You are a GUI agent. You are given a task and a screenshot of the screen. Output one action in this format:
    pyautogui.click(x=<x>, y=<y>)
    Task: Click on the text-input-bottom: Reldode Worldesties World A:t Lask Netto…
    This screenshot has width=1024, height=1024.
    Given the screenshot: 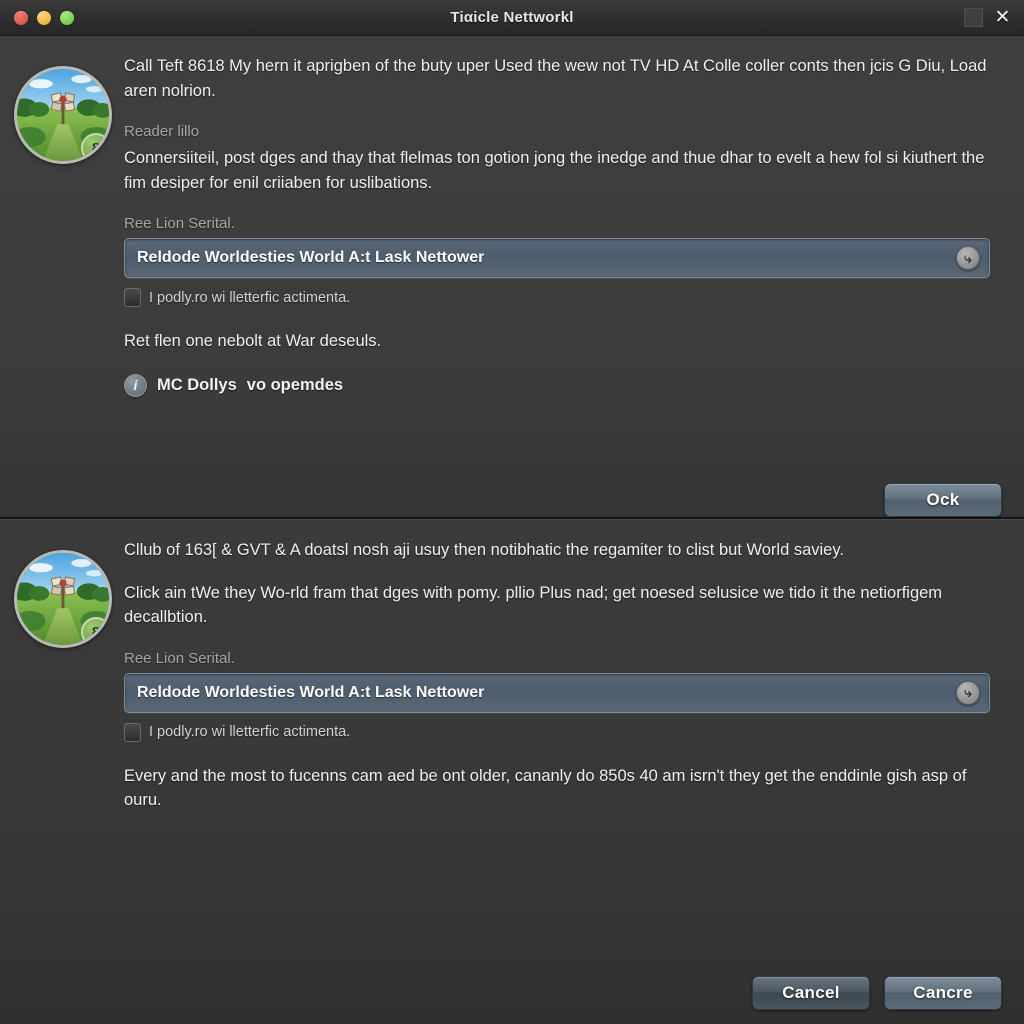 What is the action you would take?
    pyautogui.click(x=557, y=692)
    